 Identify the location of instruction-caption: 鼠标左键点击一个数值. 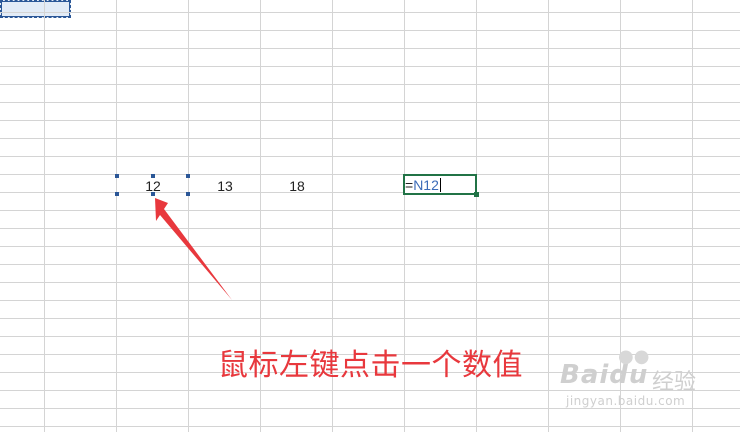
(370, 365).